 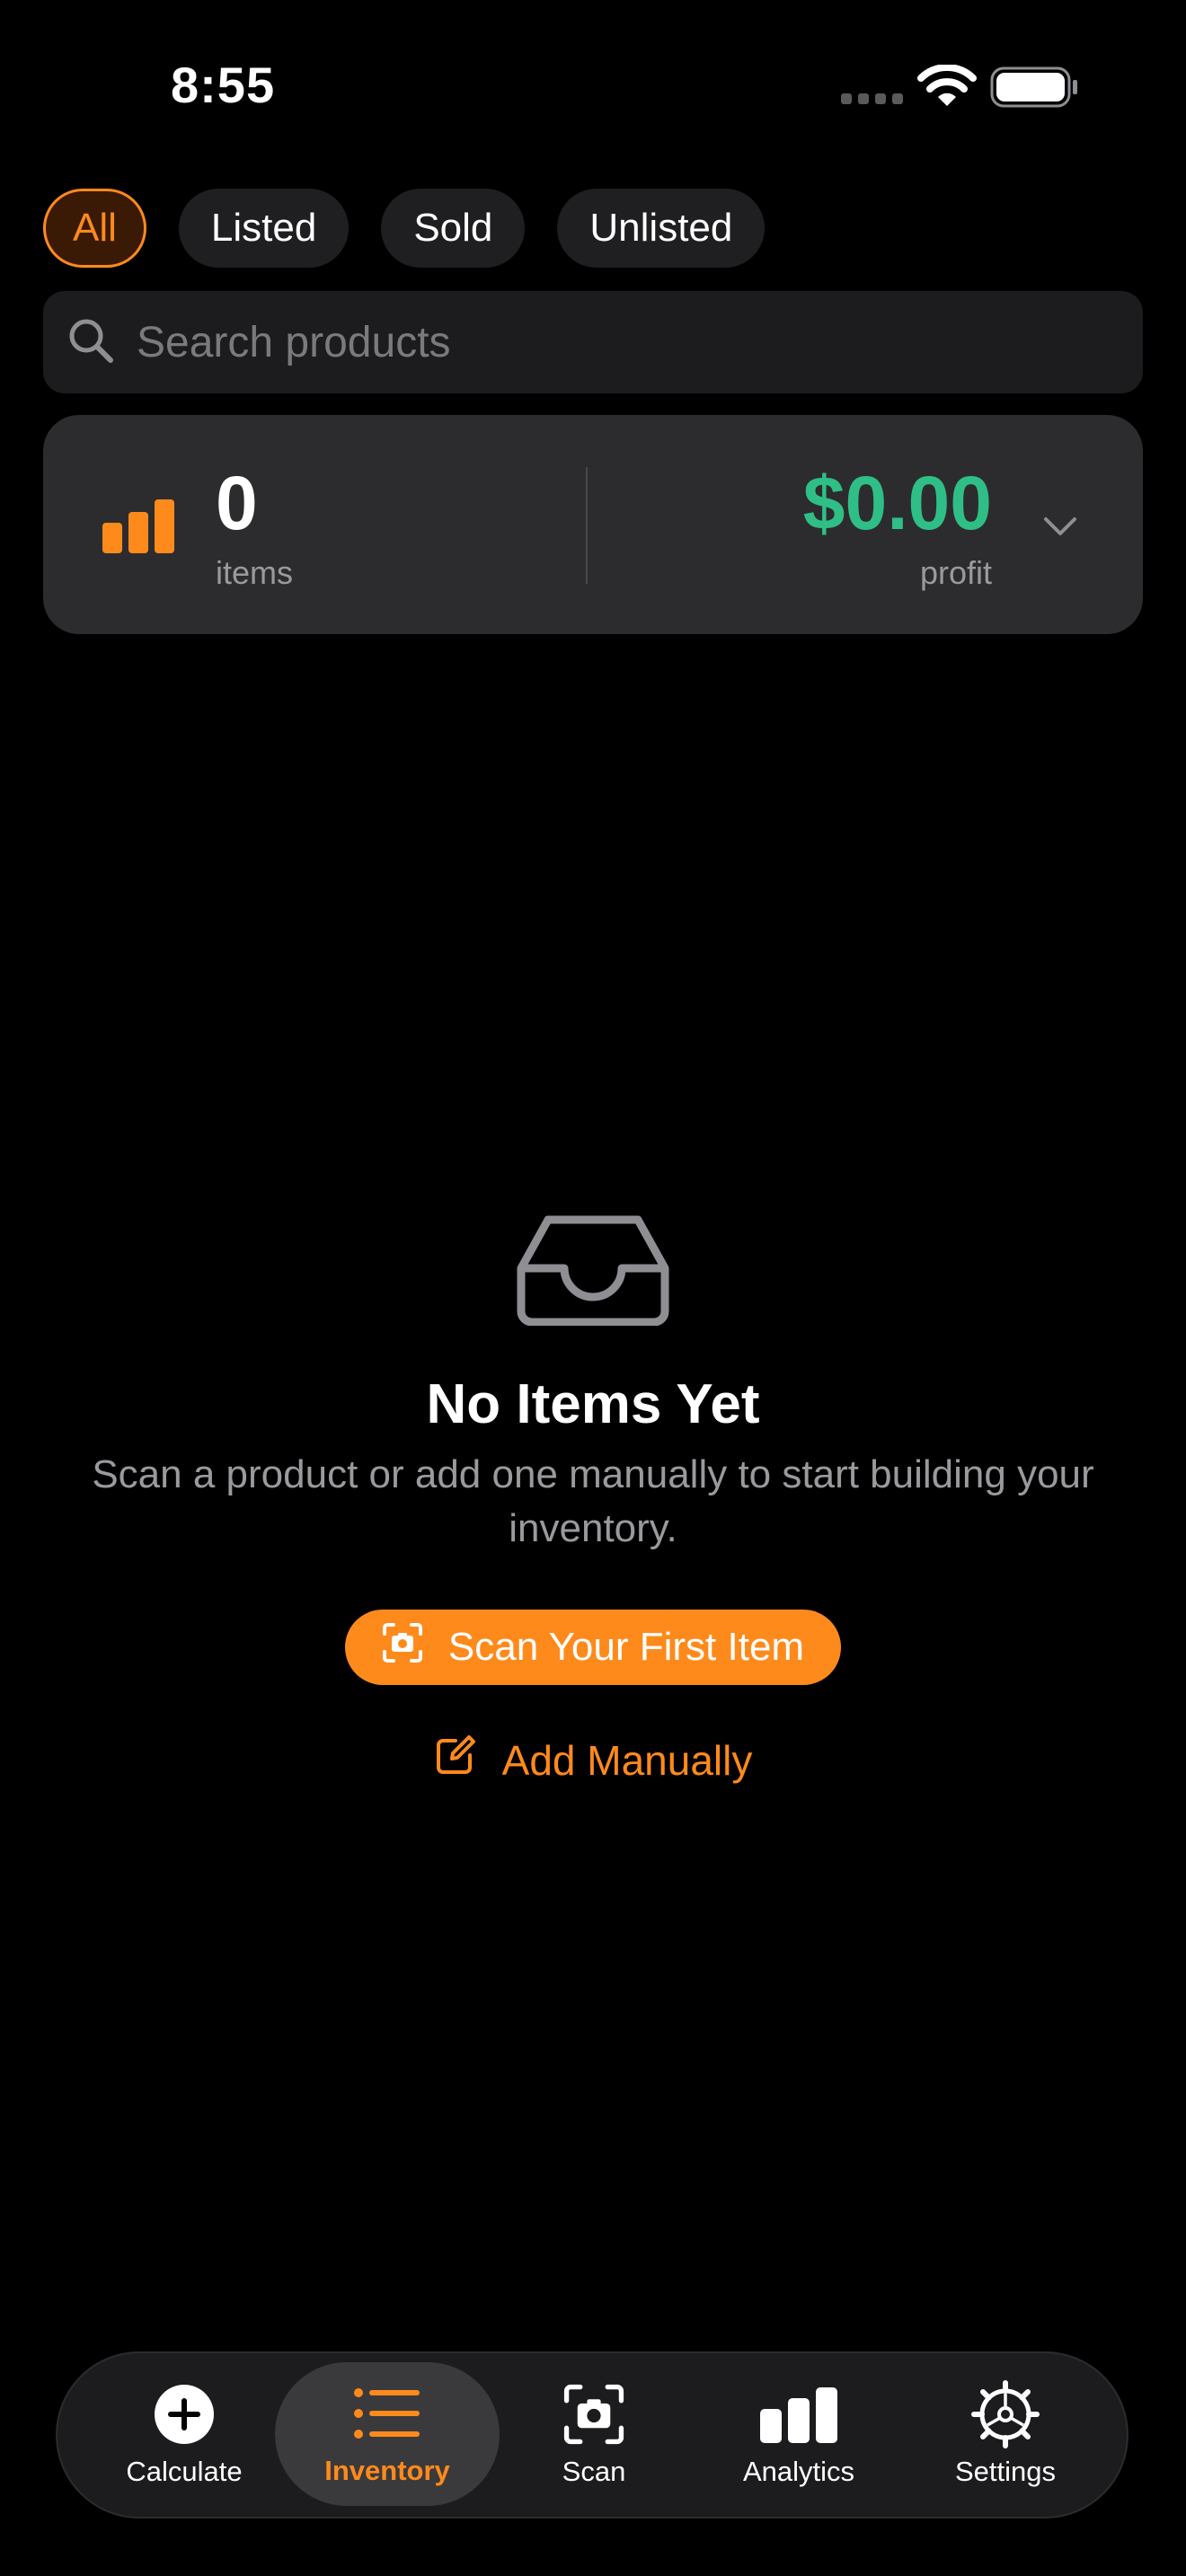 What do you see at coordinates (94, 228) in the screenshot?
I see `filter-chip-all: All` at bounding box center [94, 228].